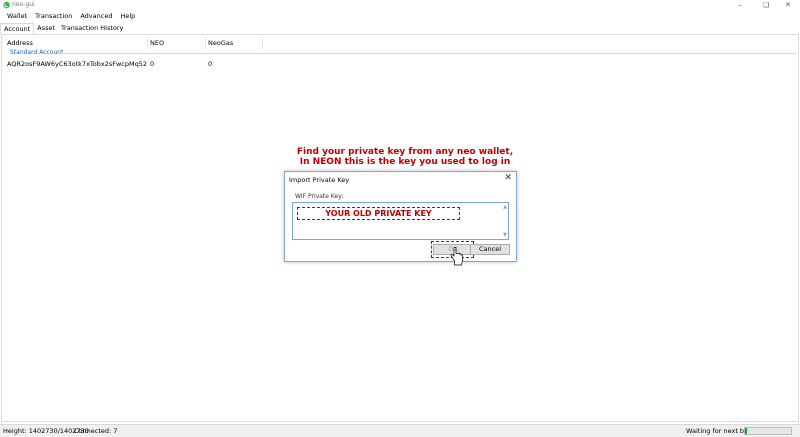 The width and height of the screenshot is (800, 437). I want to click on minimize-button: –, so click(740, 5).